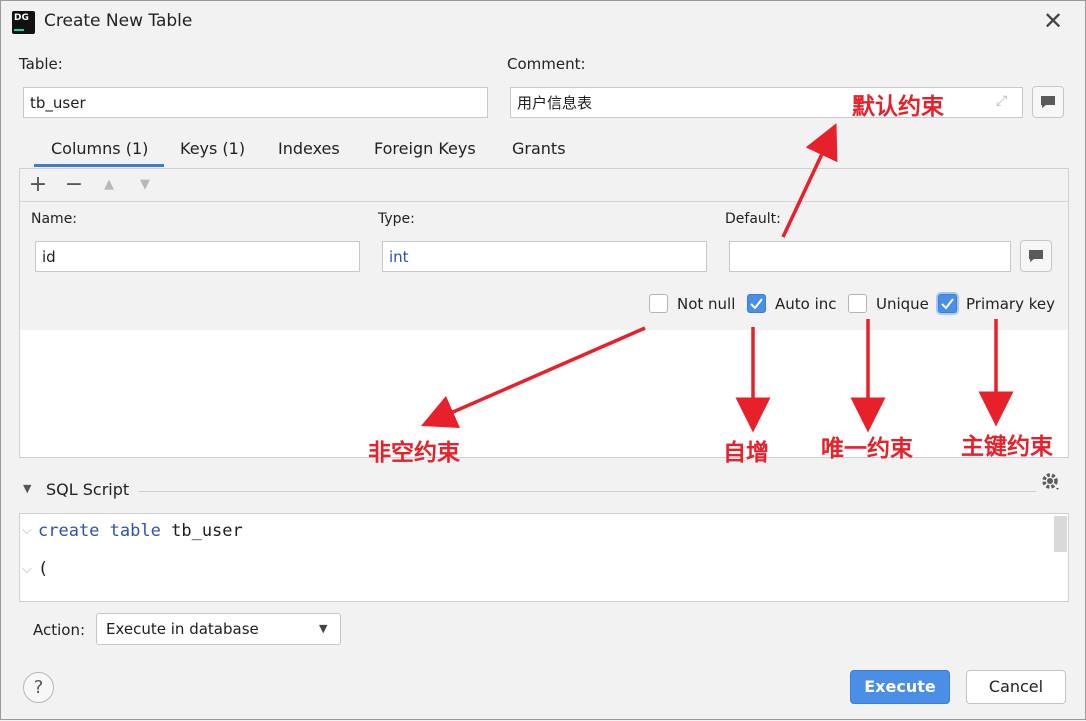  I want to click on chevron-down-icon: ▼, so click(323, 628).